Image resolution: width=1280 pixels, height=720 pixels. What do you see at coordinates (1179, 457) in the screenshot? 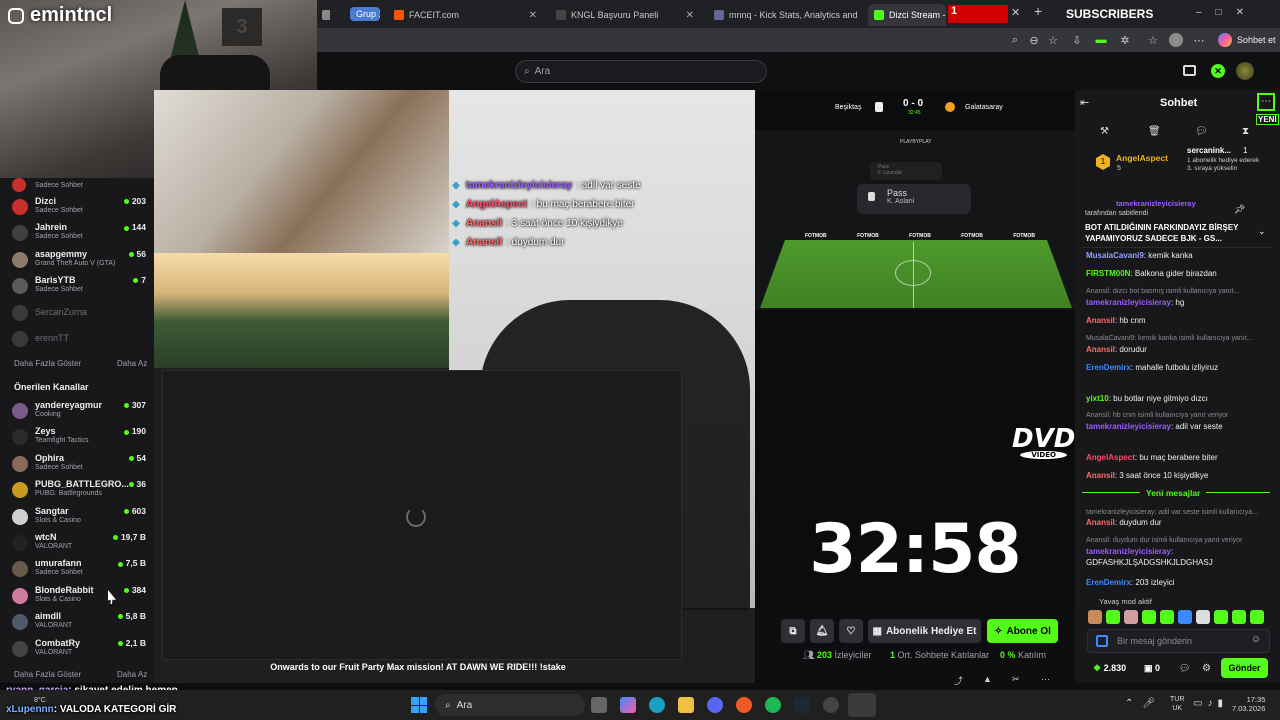
I see `chat-message: AngelAspect: bu maç berabere biter` at bounding box center [1179, 457].